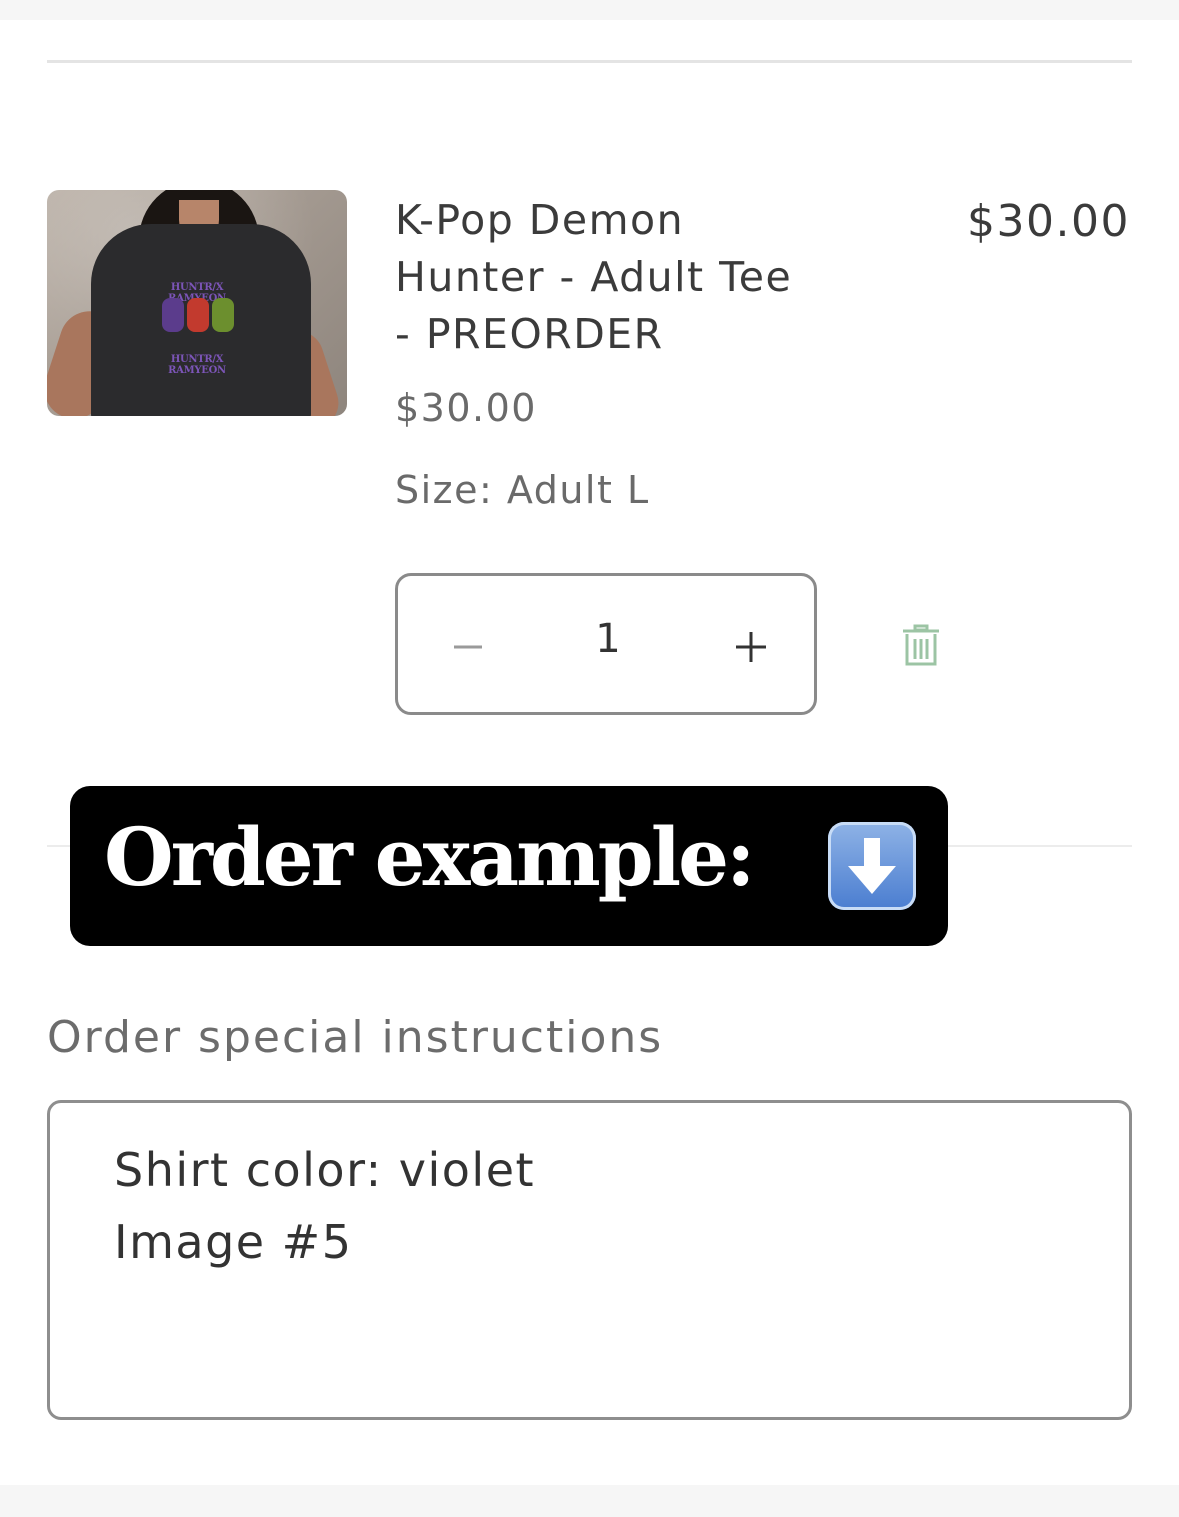 The image size is (1179, 1517). I want to click on product-title-line: Hunter - Adult Tee, so click(594, 277).